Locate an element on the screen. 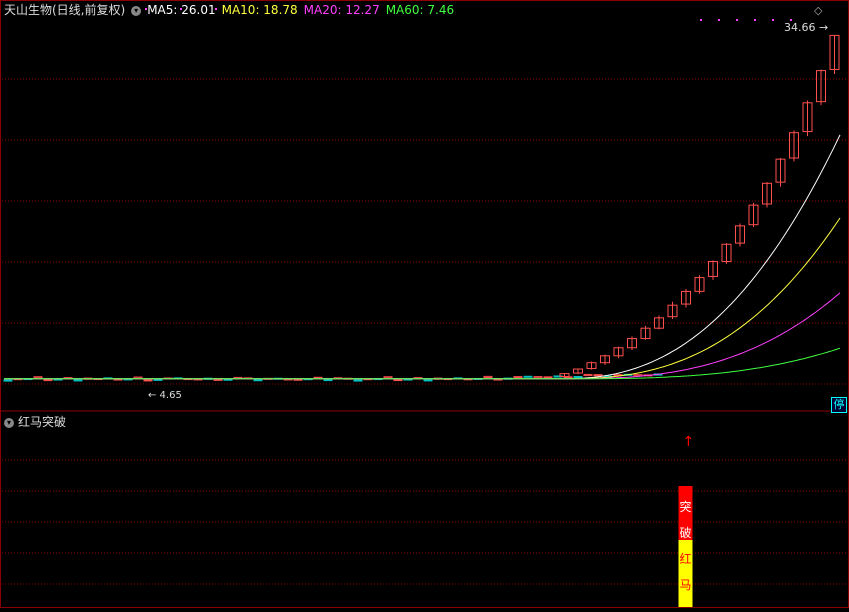  diamond-icon: ◇ is located at coordinates (818, 10).